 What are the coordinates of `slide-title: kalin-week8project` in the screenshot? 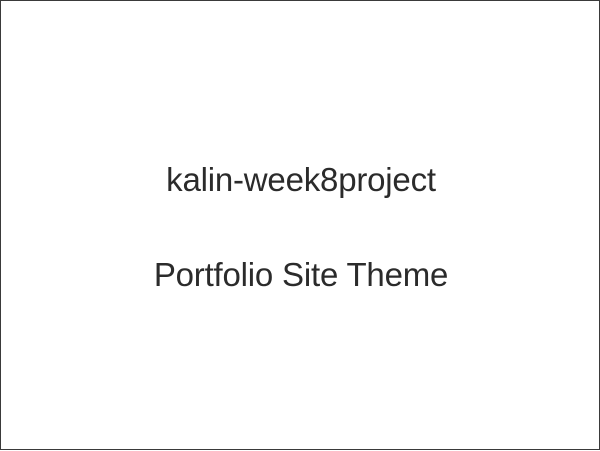 It's located at (301, 179).